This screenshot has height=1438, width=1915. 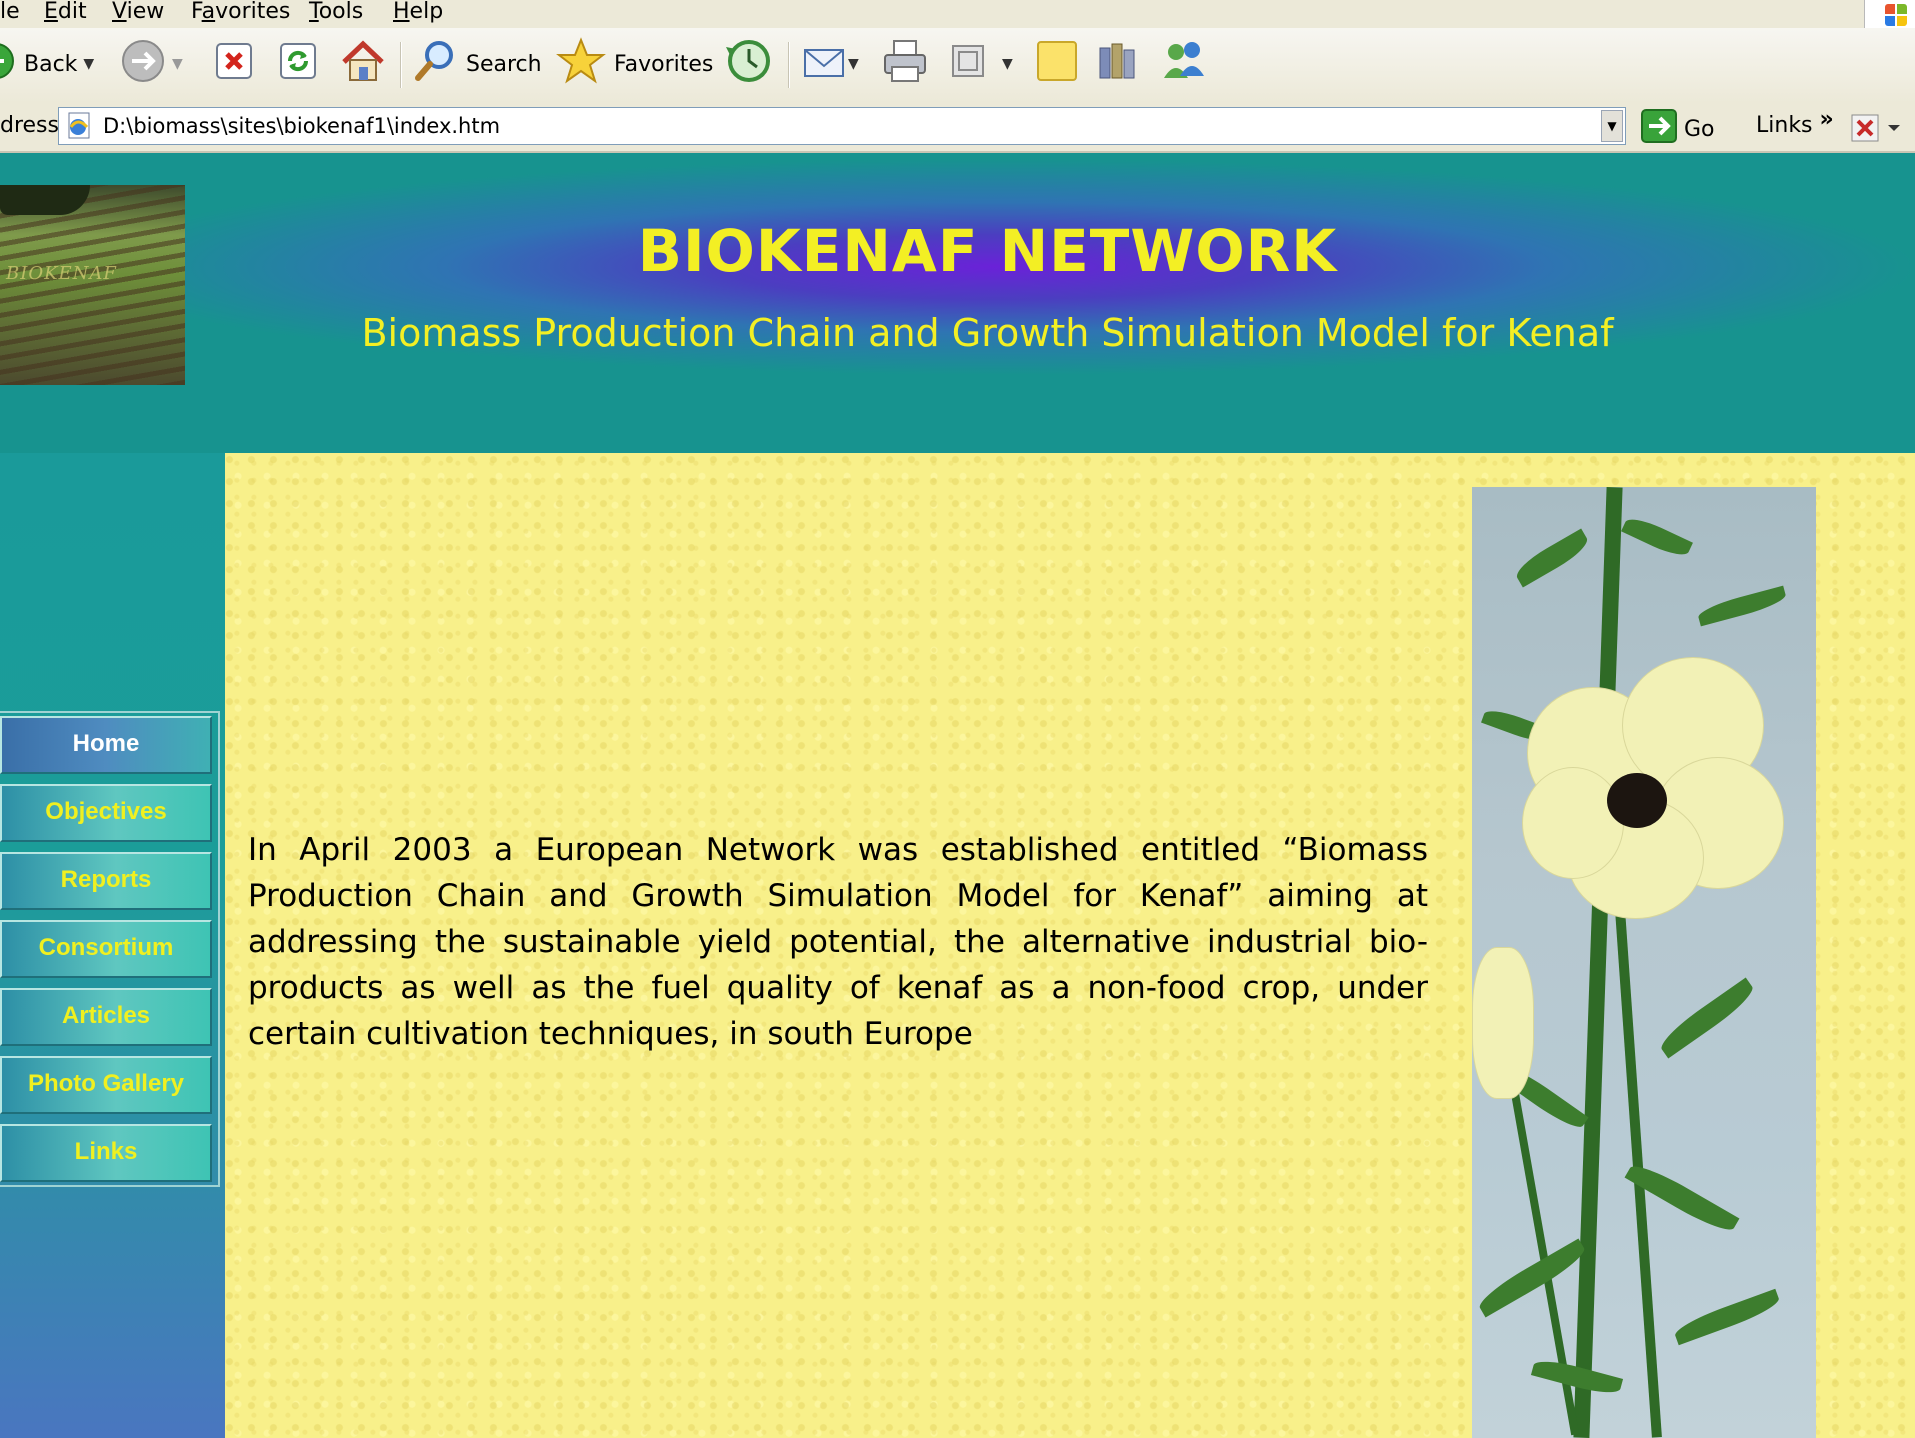 What do you see at coordinates (1876, 131) in the screenshot?
I see `extension-icon` at bounding box center [1876, 131].